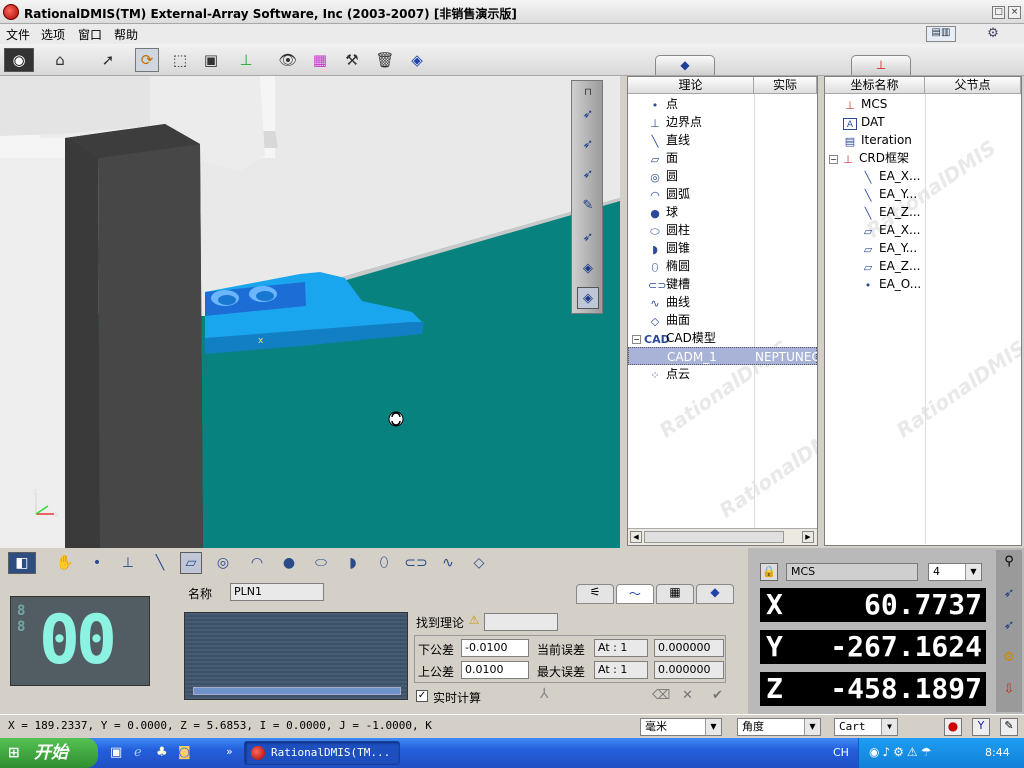 Image resolution: width=1024 pixels, height=768 pixels. What do you see at coordinates (257, 563) in the screenshot?
I see `arc-icon: ◠` at bounding box center [257, 563].